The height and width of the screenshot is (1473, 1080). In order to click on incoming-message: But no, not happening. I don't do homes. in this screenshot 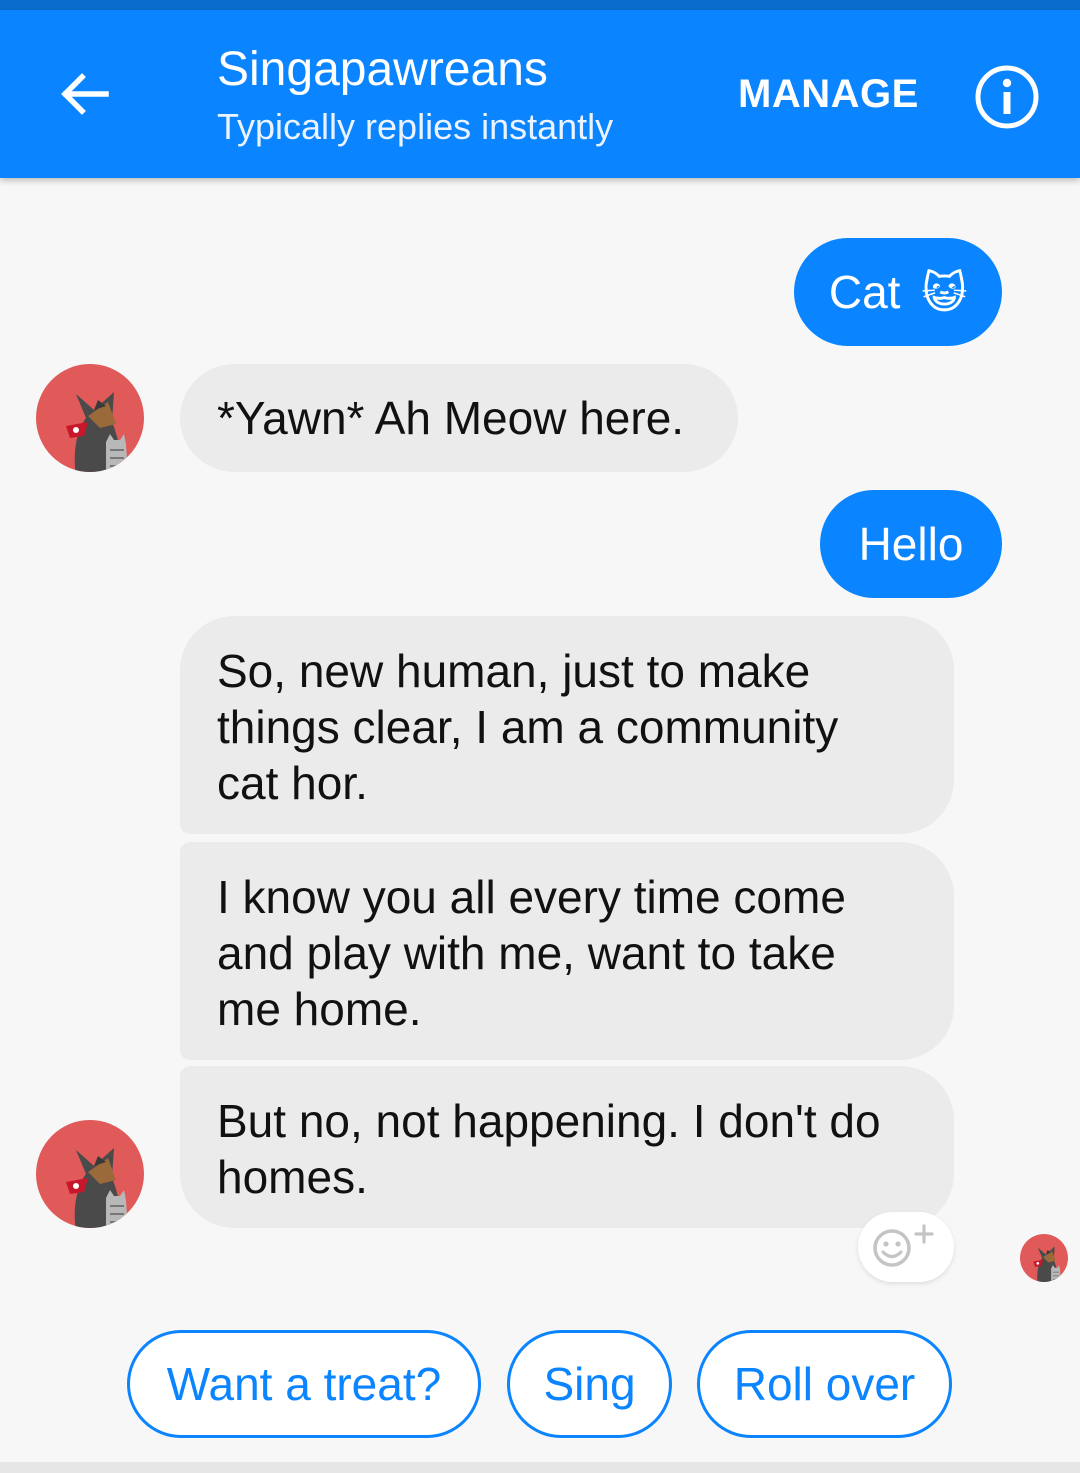, I will do `click(567, 1147)`.